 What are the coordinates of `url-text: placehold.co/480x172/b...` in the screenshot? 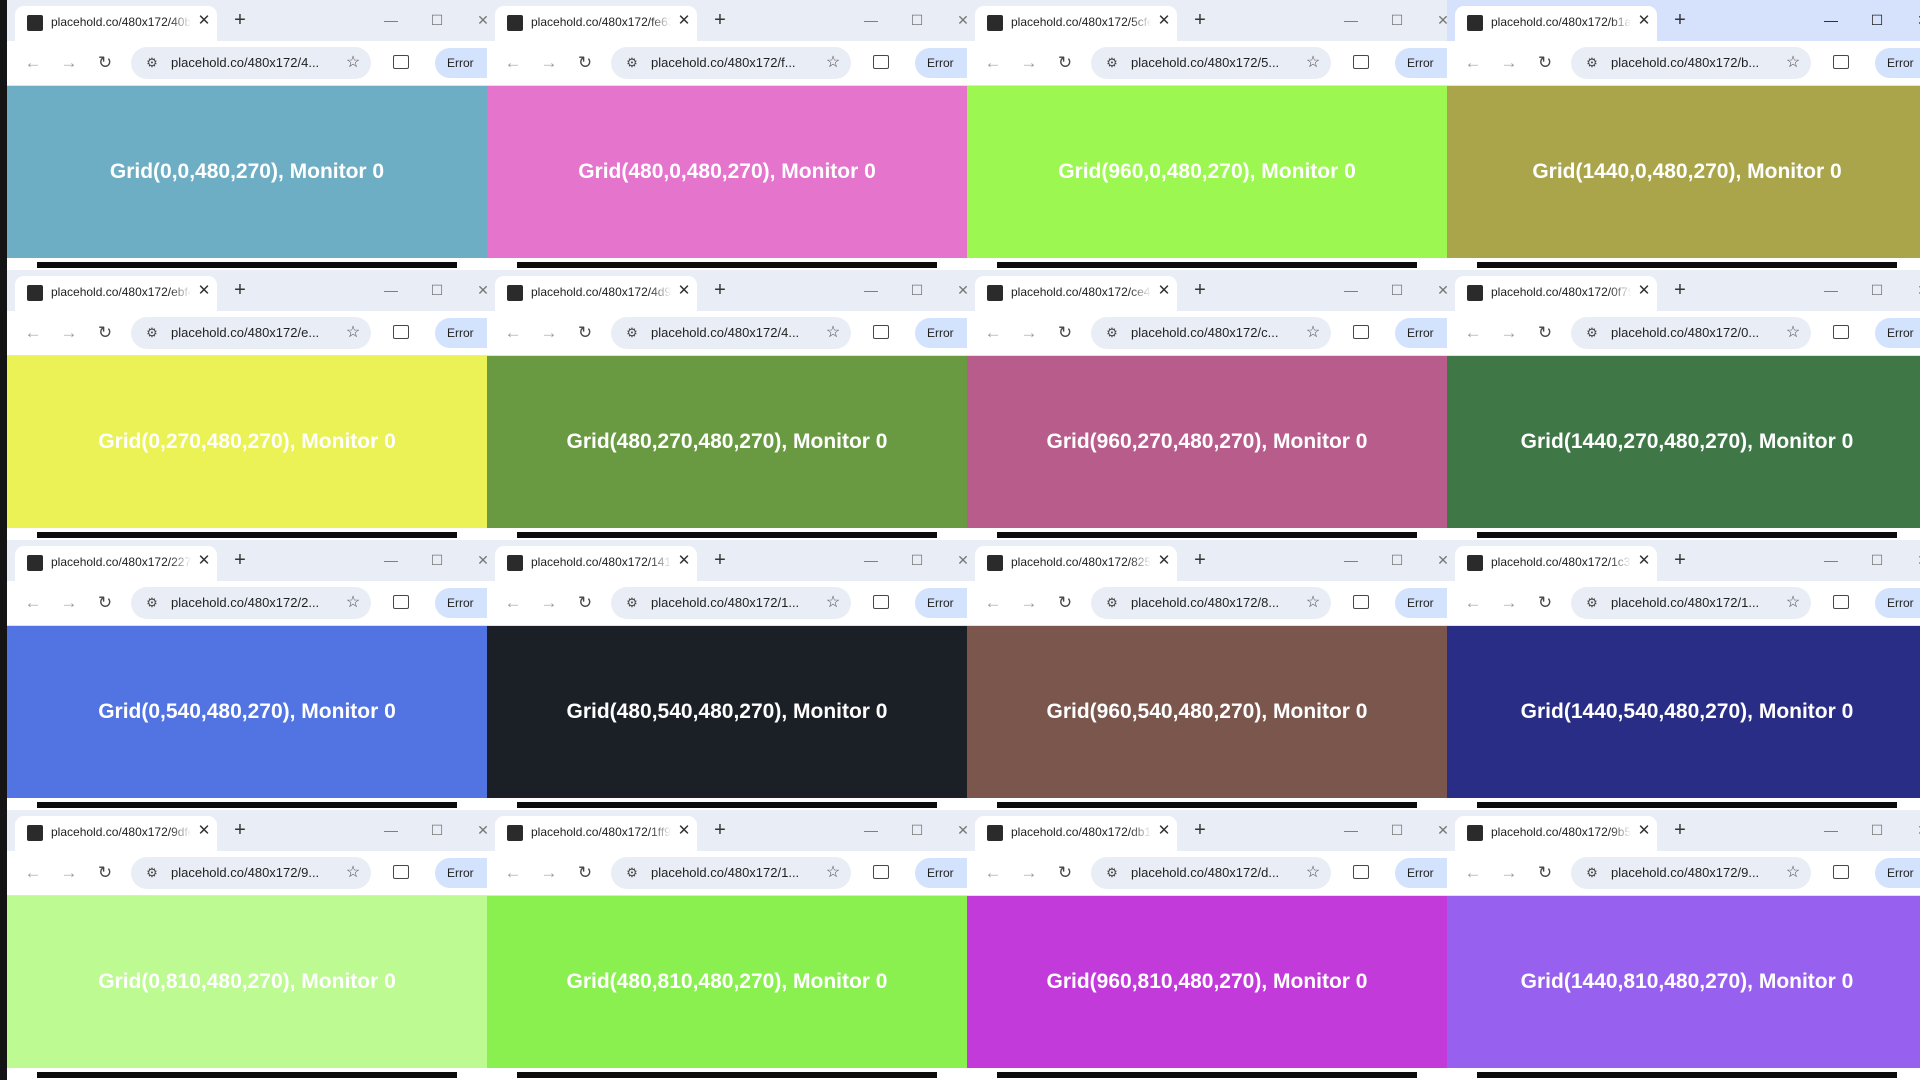 It's located at (1691, 62).